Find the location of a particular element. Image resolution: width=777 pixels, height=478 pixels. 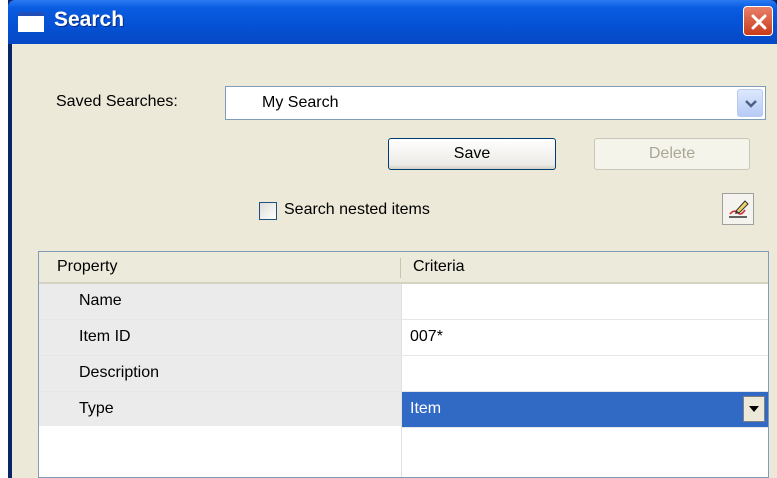

criteria-cell: 007* is located at coordinates (584, 337).